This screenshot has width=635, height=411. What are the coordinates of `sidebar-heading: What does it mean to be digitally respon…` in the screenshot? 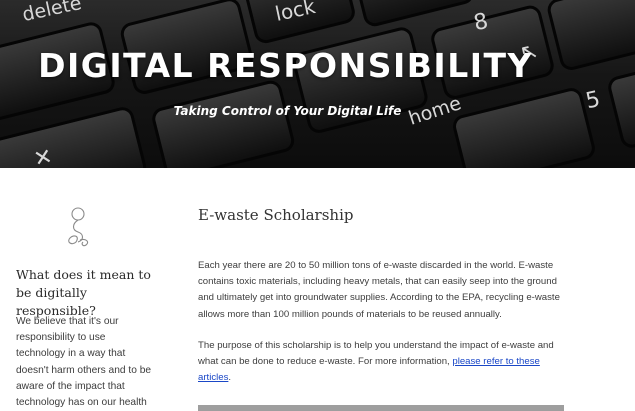 It's located at (83, 292).